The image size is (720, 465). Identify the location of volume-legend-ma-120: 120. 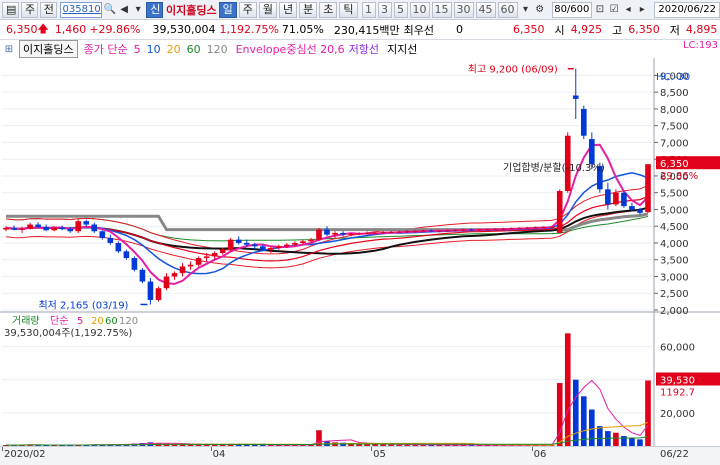
(128, 321).